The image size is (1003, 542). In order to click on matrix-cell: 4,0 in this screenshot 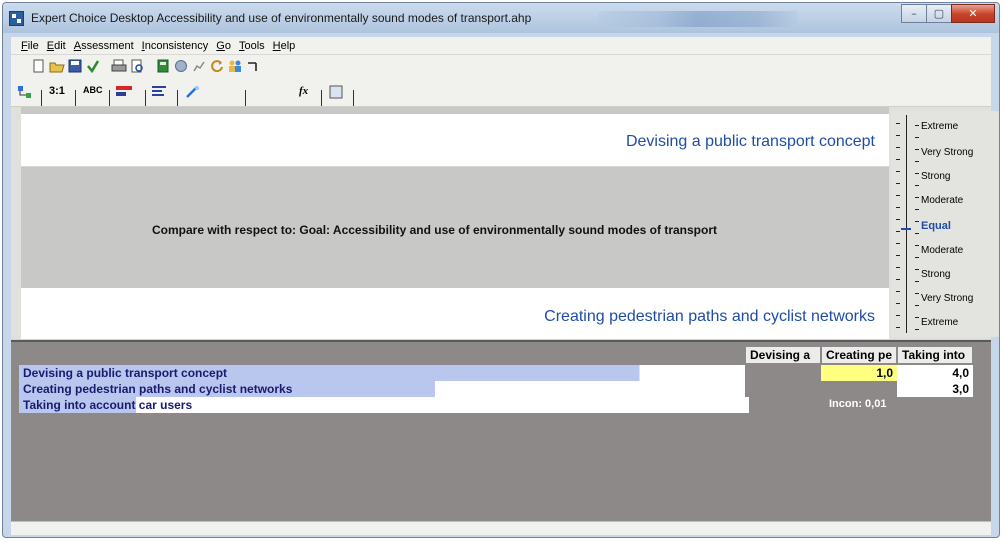, I will do `click(935, 373)`.